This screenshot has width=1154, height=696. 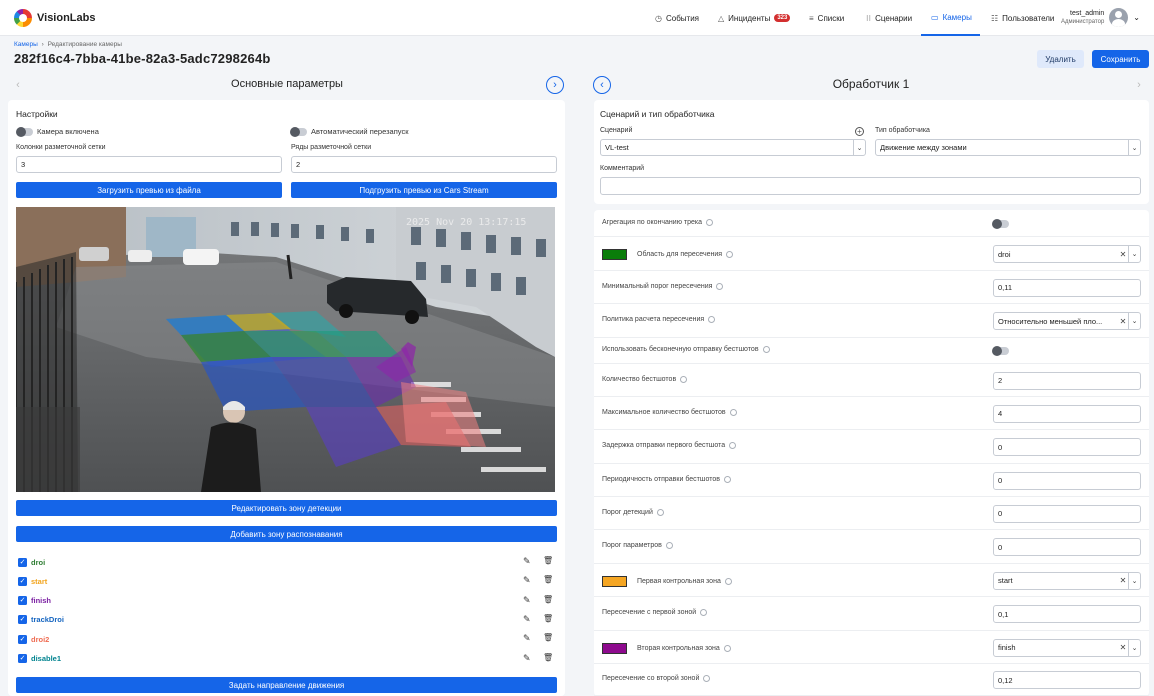 What do you see at coordinates (1067, 614) in the screenshot?
I see `param-input: 0,1` at bounding box center [1067, 614].